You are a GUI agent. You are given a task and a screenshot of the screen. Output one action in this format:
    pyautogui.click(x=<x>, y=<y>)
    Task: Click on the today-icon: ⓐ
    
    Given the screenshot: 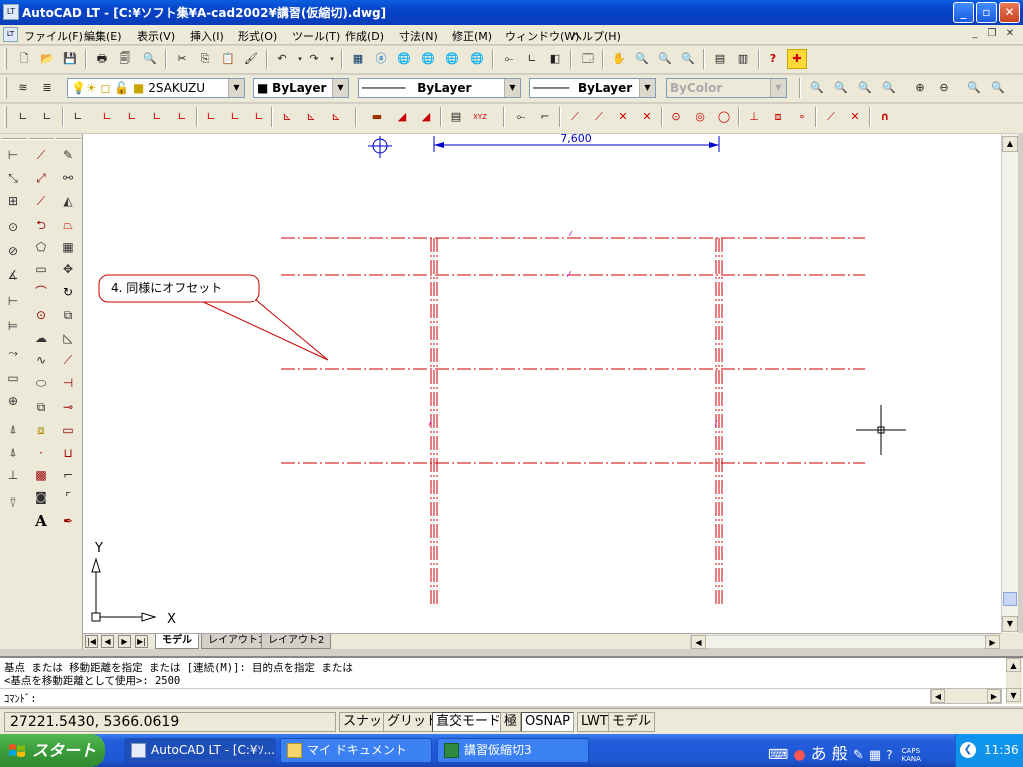 What is the action you would take?
    pyautogui.click(x=381, y=59)
    